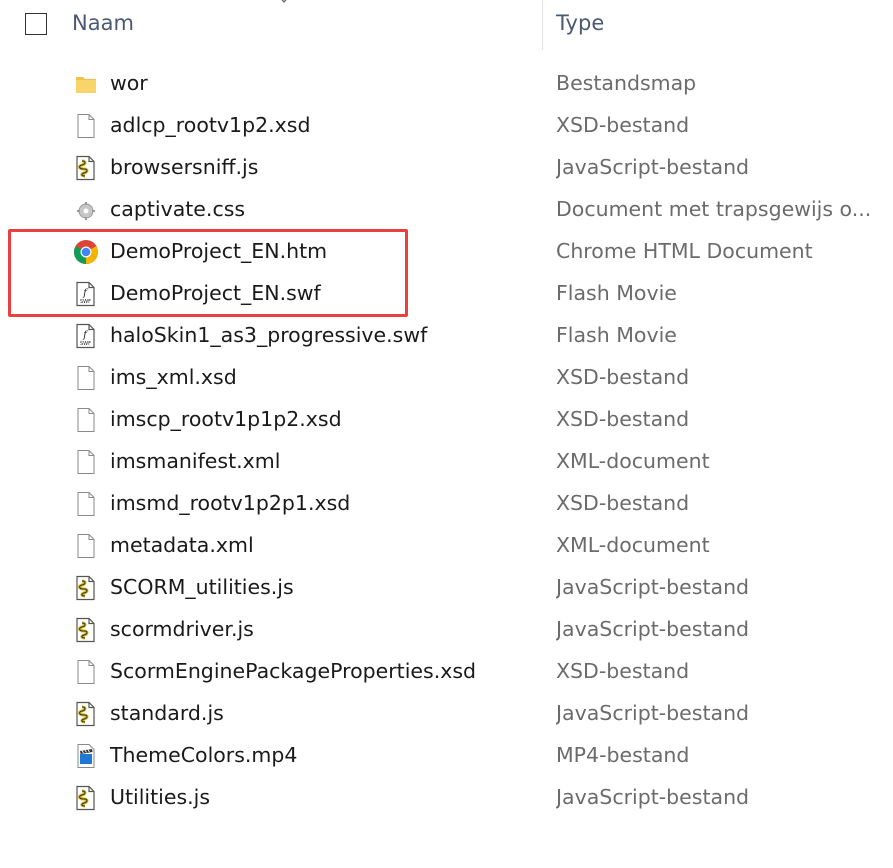  Describe the element at coordinates (623, 755) in the screenshot. I see `file-type: MP4-bestand` at that location.